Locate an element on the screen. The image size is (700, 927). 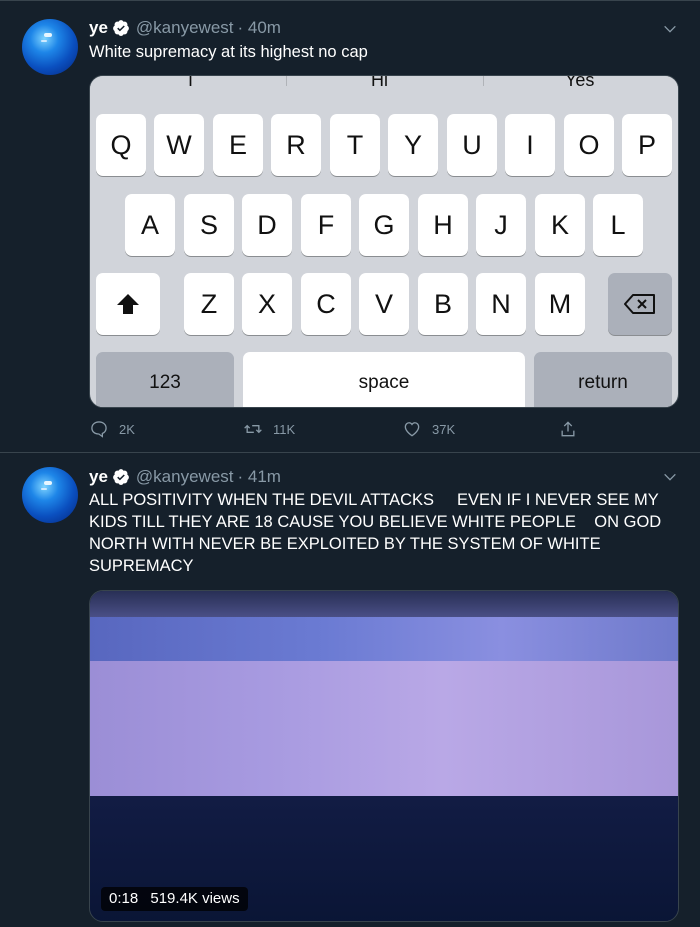
key: X is located at coordinates (267, 304).